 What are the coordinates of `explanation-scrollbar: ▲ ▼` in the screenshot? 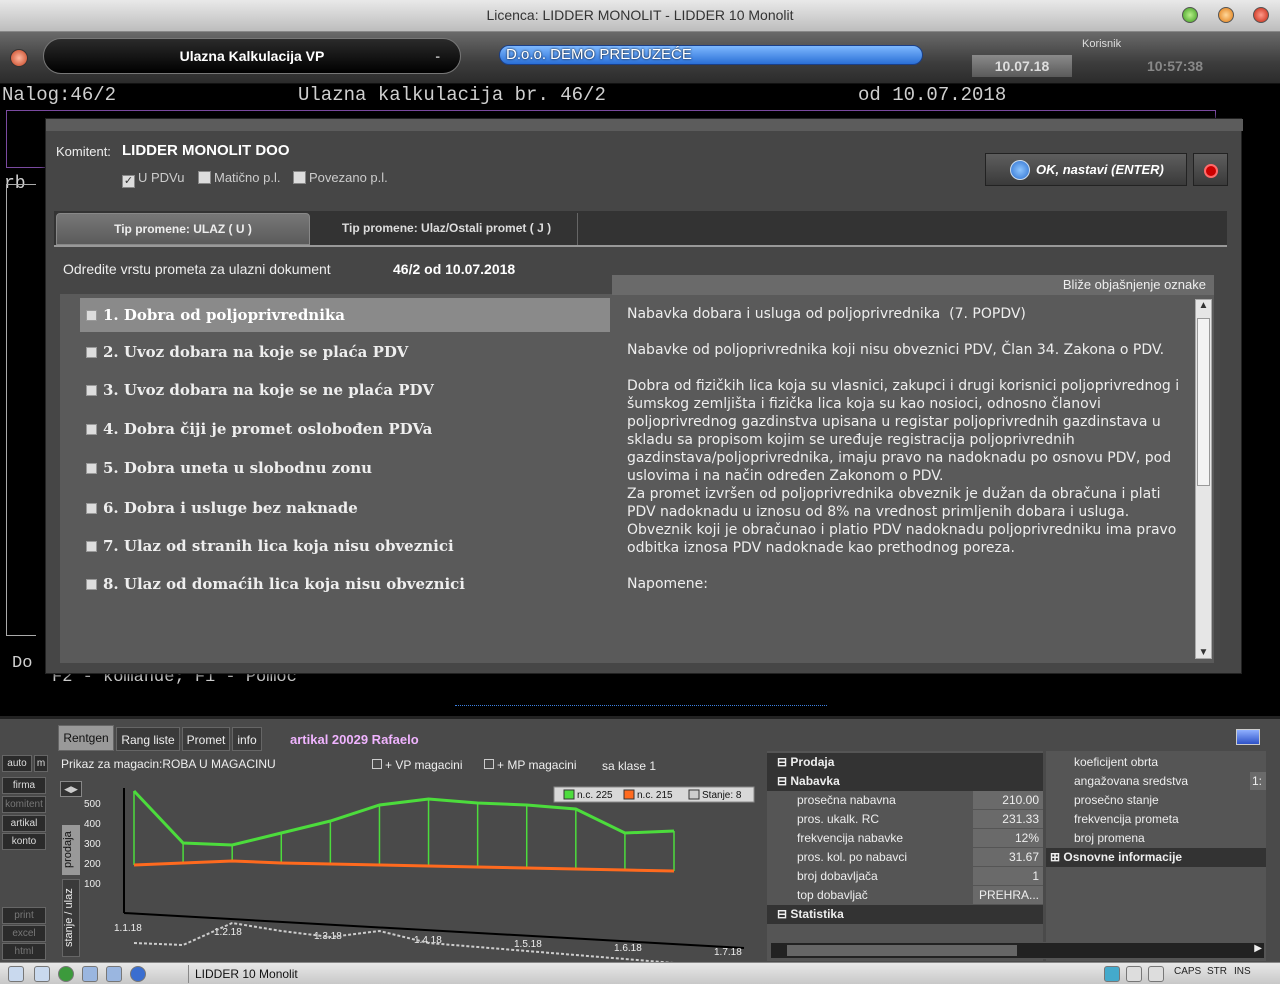 It's located at (1203, 479).